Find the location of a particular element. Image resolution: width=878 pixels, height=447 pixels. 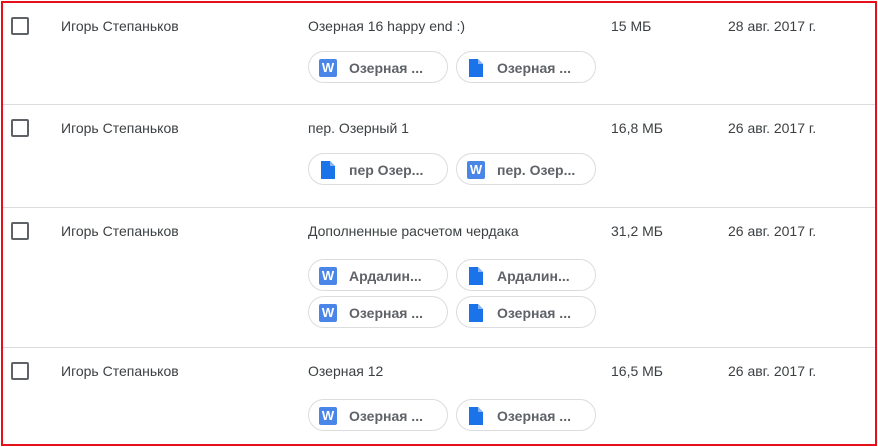

email-subject: Озерная 12 is located at coordinates (345, 371).